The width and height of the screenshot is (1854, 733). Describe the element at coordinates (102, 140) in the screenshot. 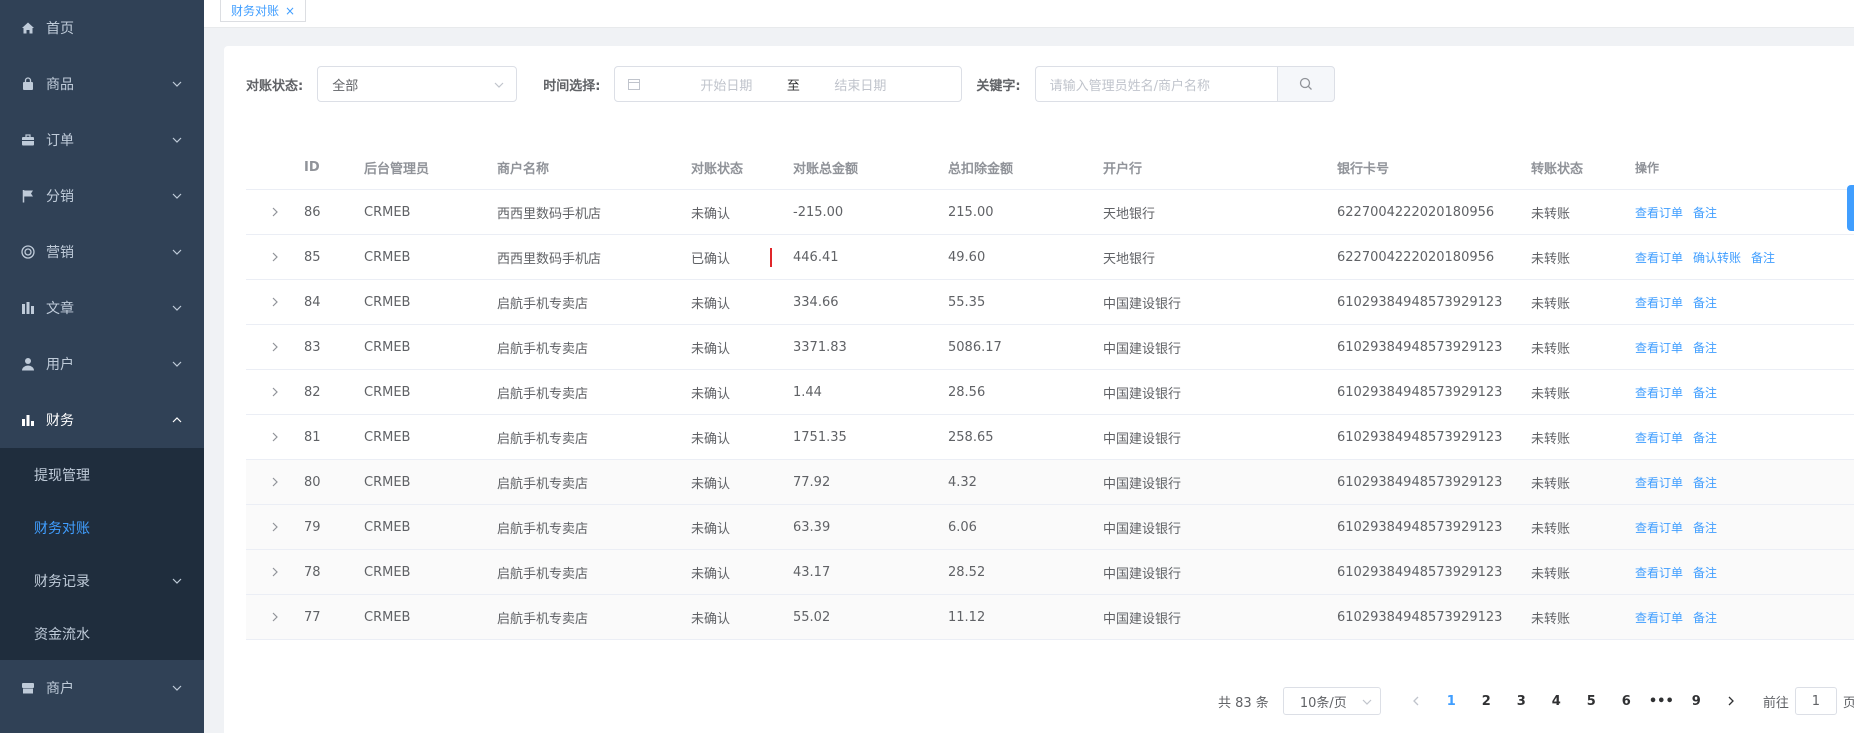

I see `sidebar-item-2: 订单` at that location.